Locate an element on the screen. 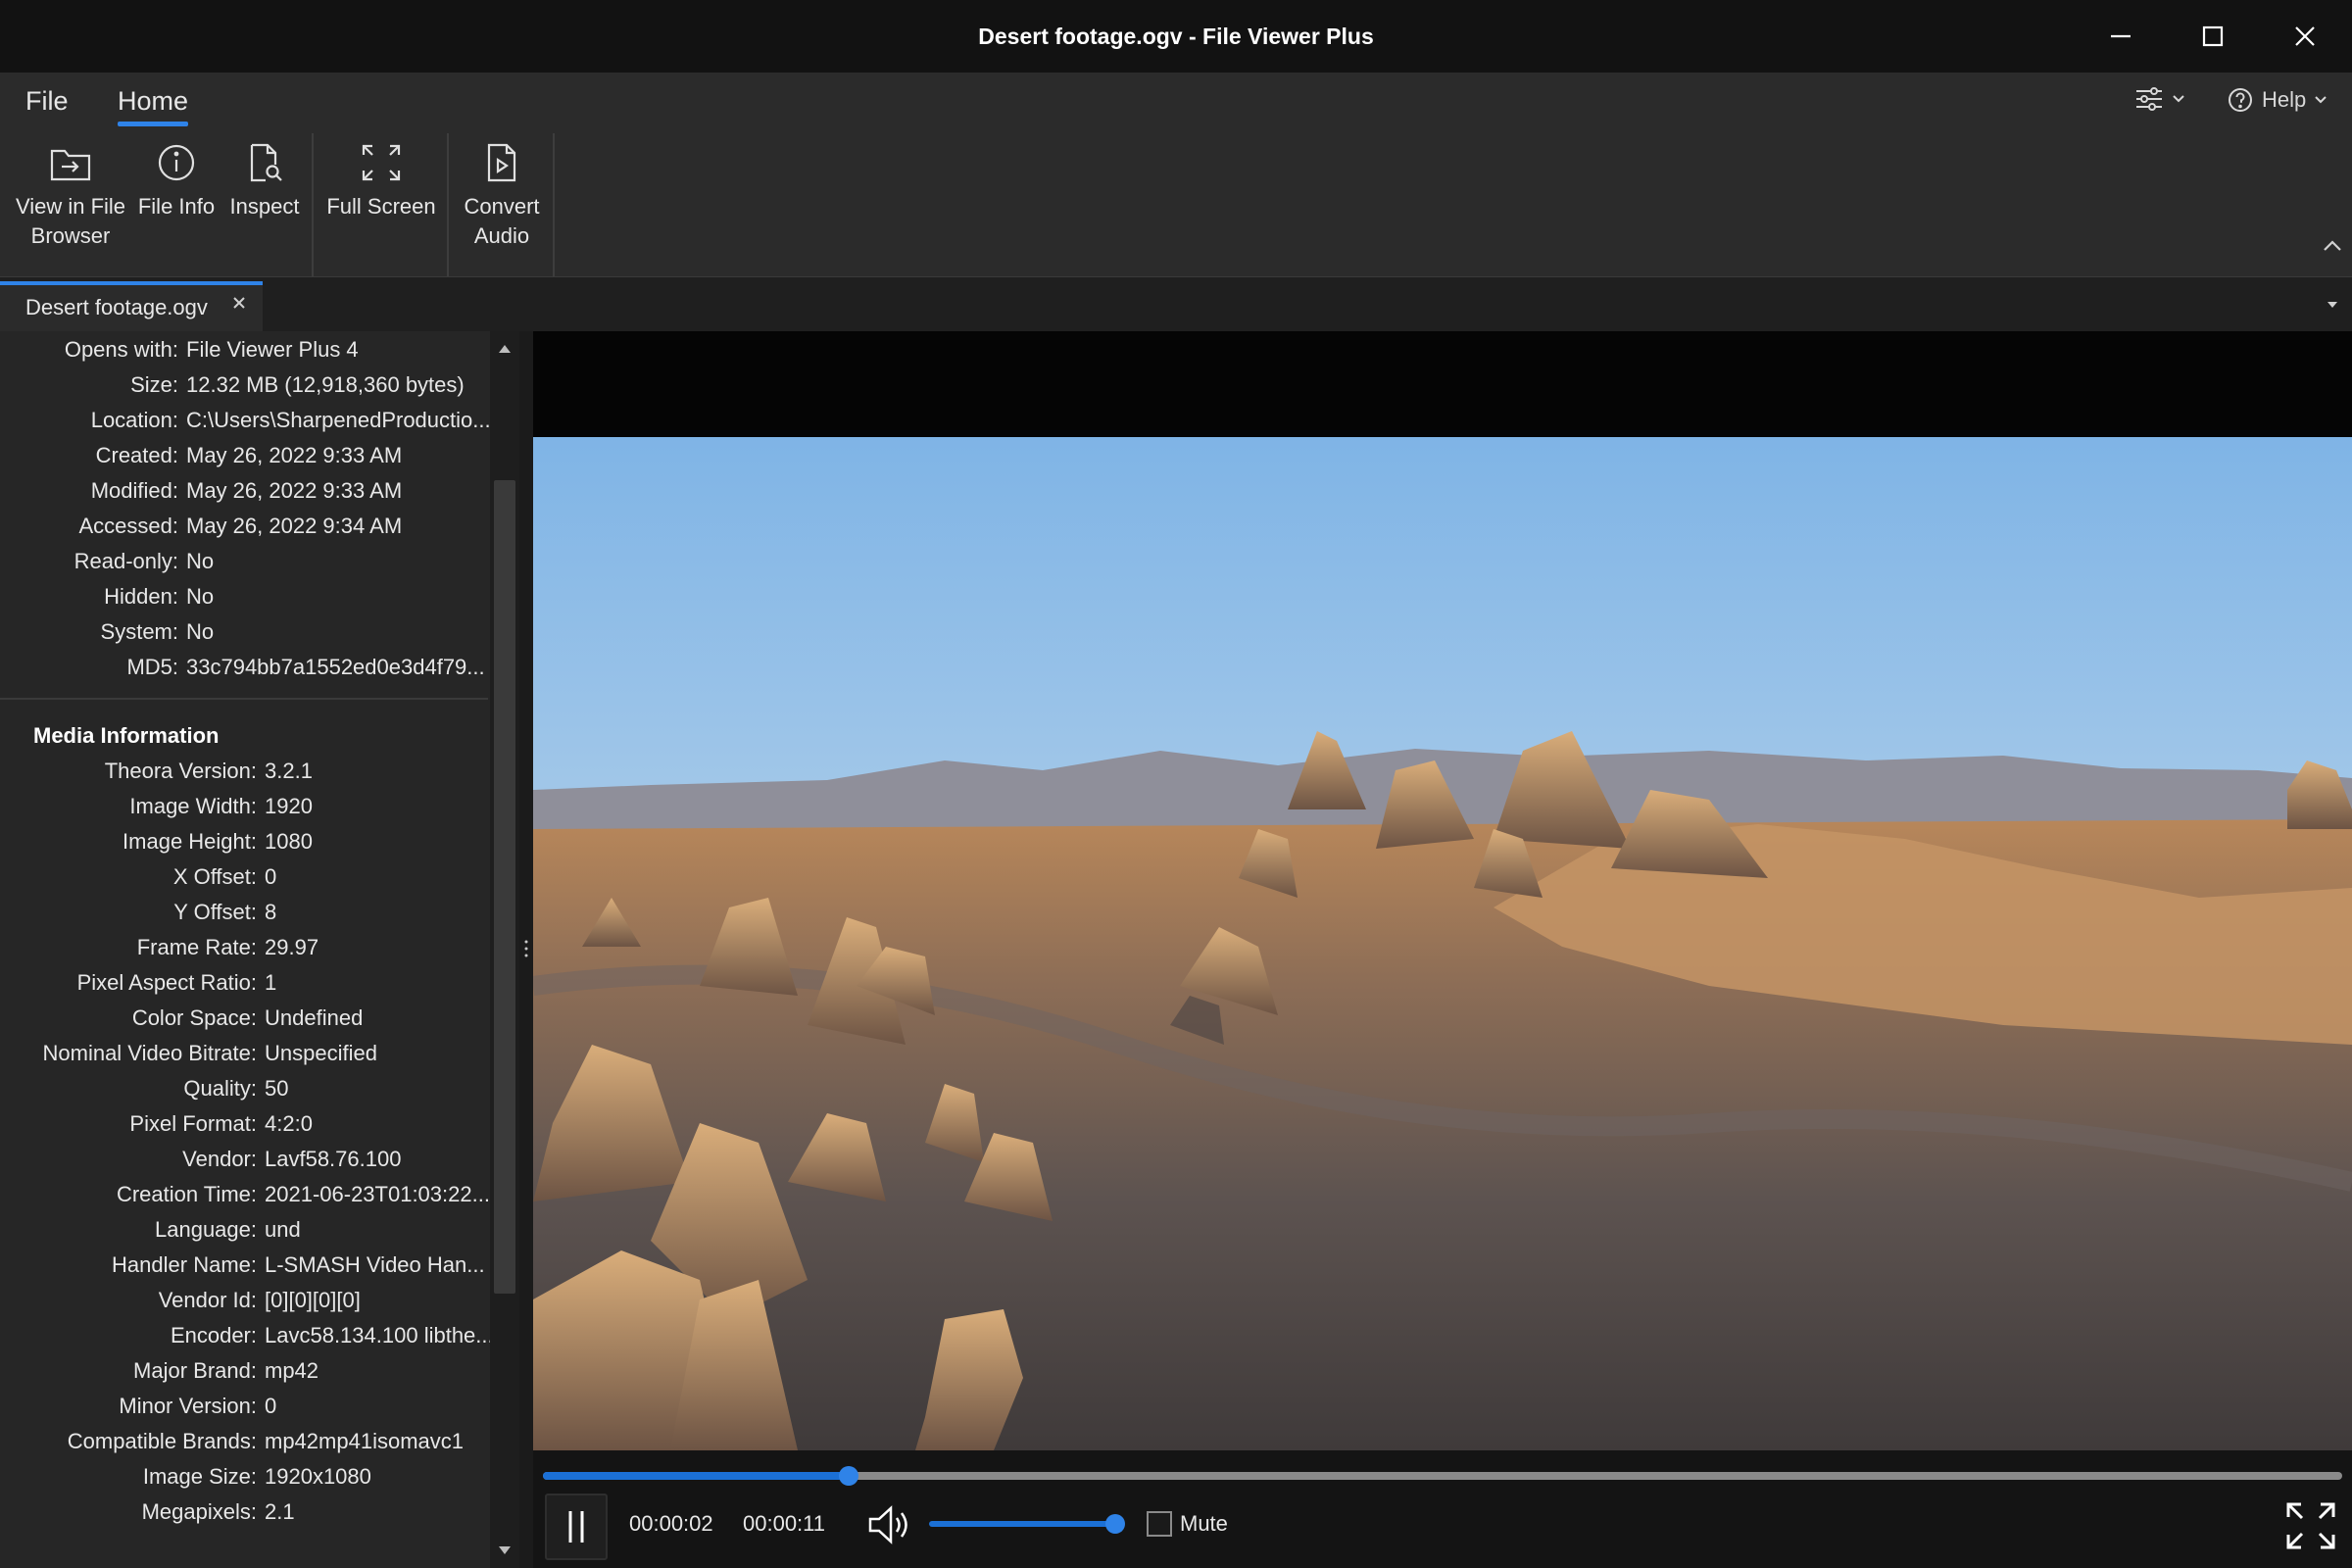 Image resolution: width=2352 pixels, height=1568 pixels. view-in-file-browser-label-1: View in File is located at coordinates (70, 206).